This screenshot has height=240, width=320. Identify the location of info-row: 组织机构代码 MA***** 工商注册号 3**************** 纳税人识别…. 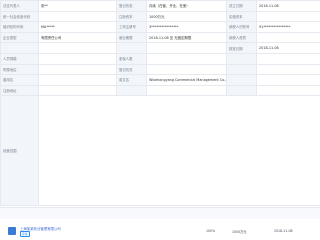
(160, 27).